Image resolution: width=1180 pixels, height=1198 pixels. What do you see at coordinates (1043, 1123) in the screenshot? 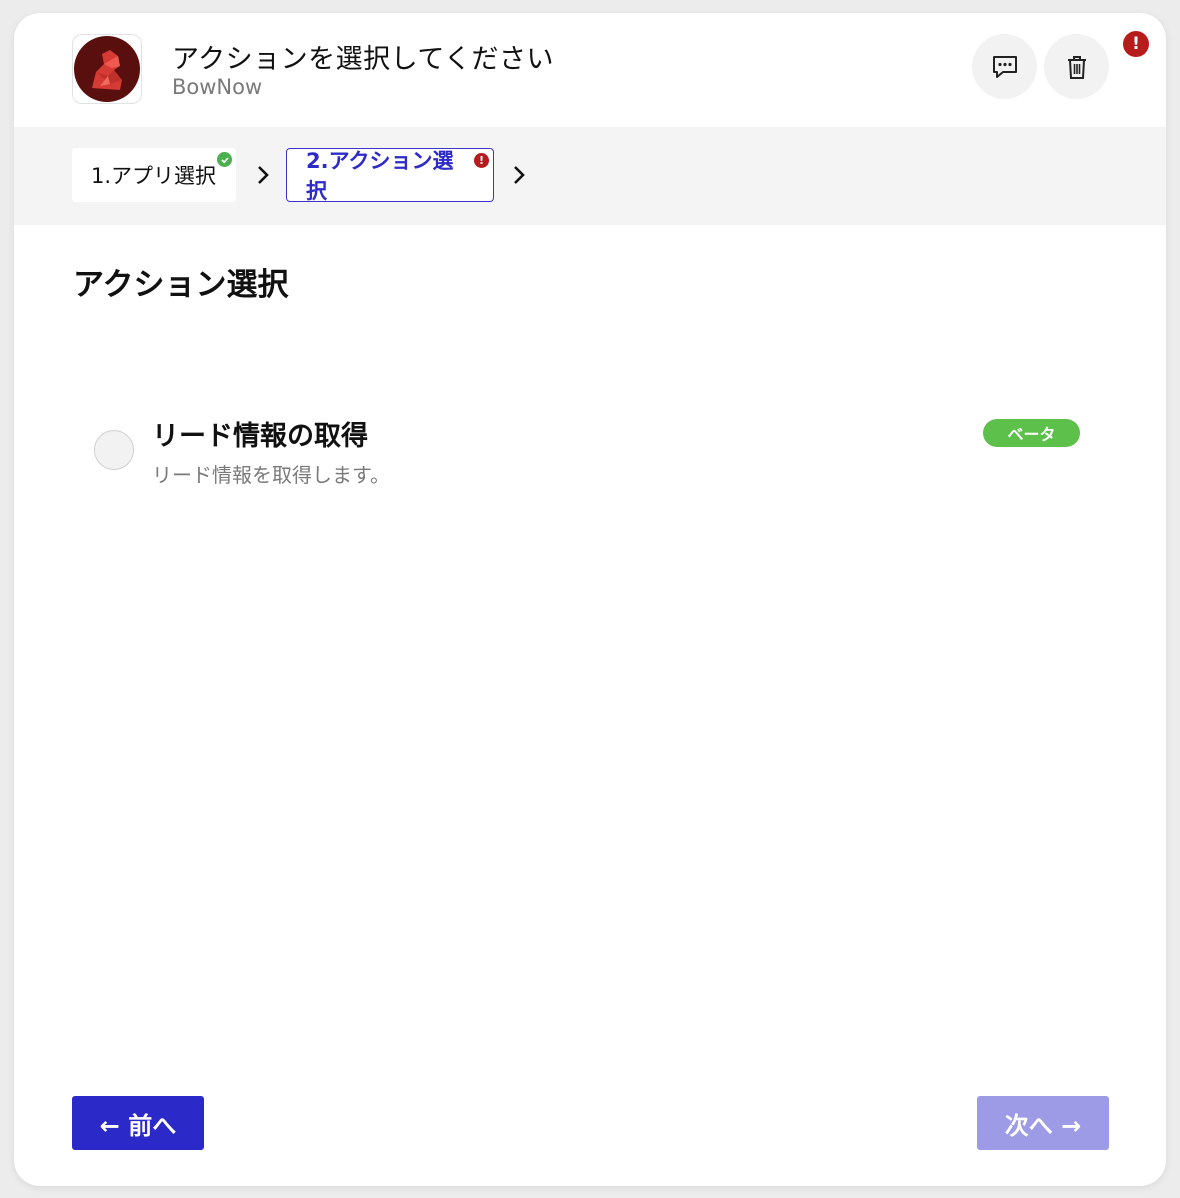
I see `next-button: 次へ →` at bounding box center [1043, 1123].